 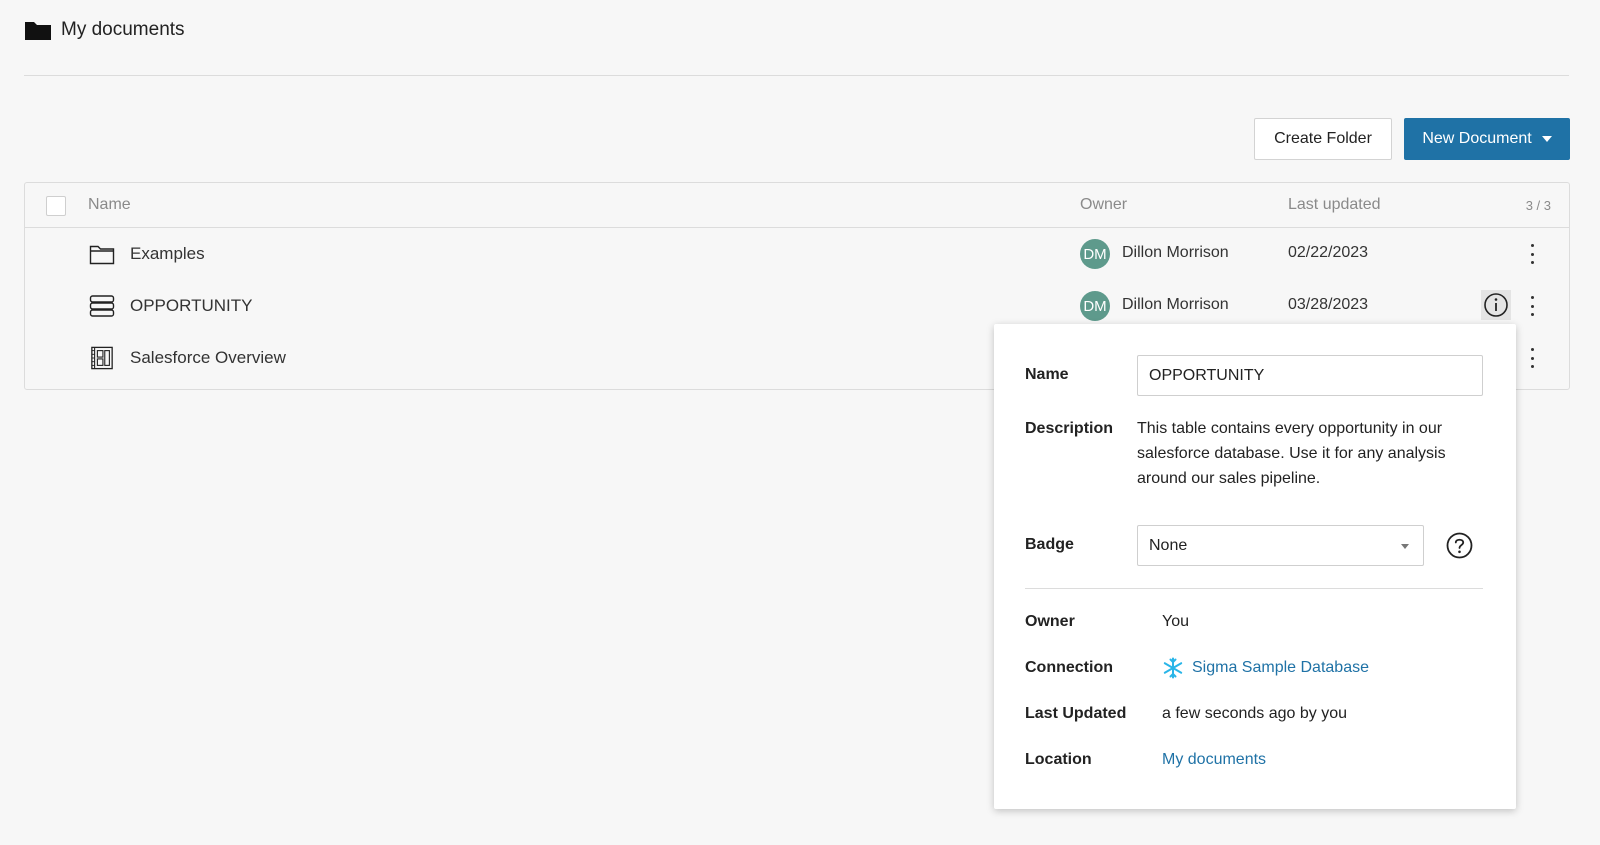 I want to click on name-label: Name, so click(x=1047, y=374).